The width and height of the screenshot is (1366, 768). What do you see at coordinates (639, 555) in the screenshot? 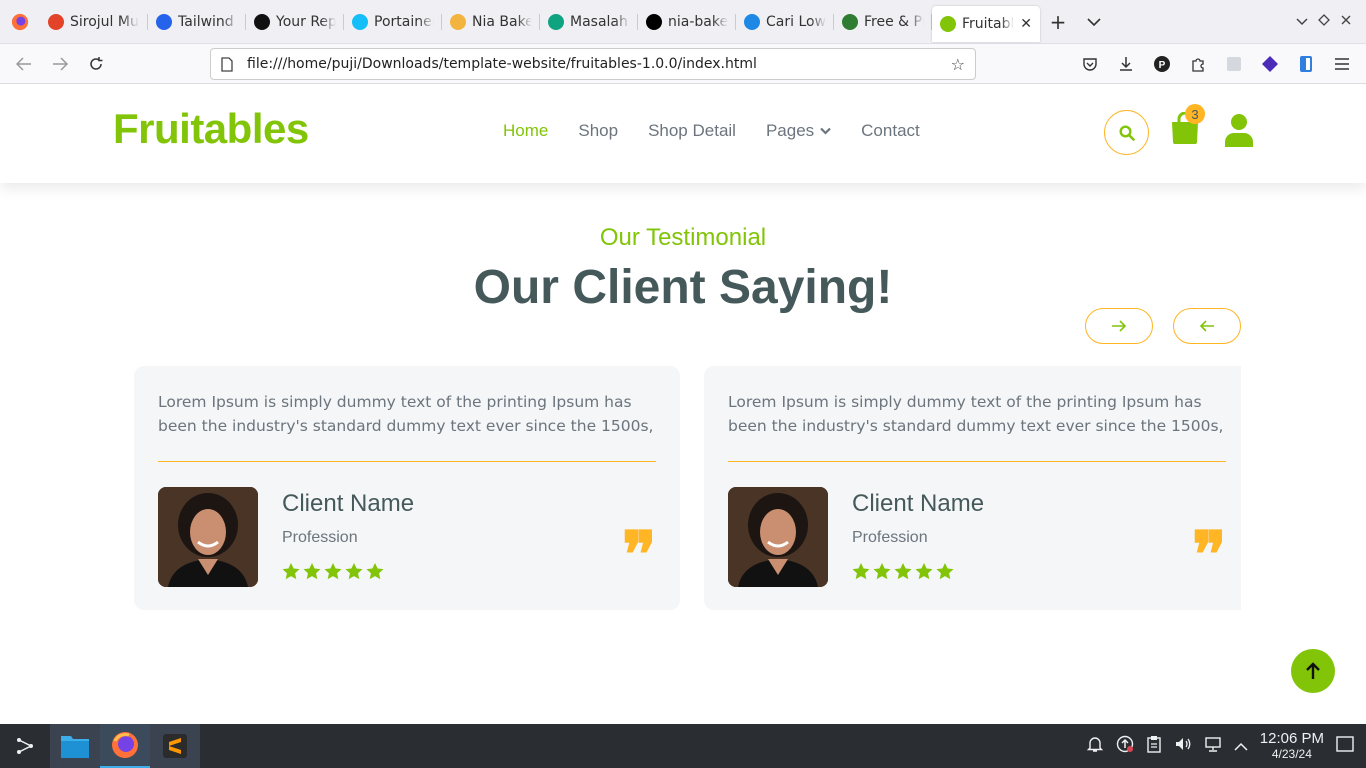
I see `quote-right-icon: ❞` at bounding box center [639, 555].